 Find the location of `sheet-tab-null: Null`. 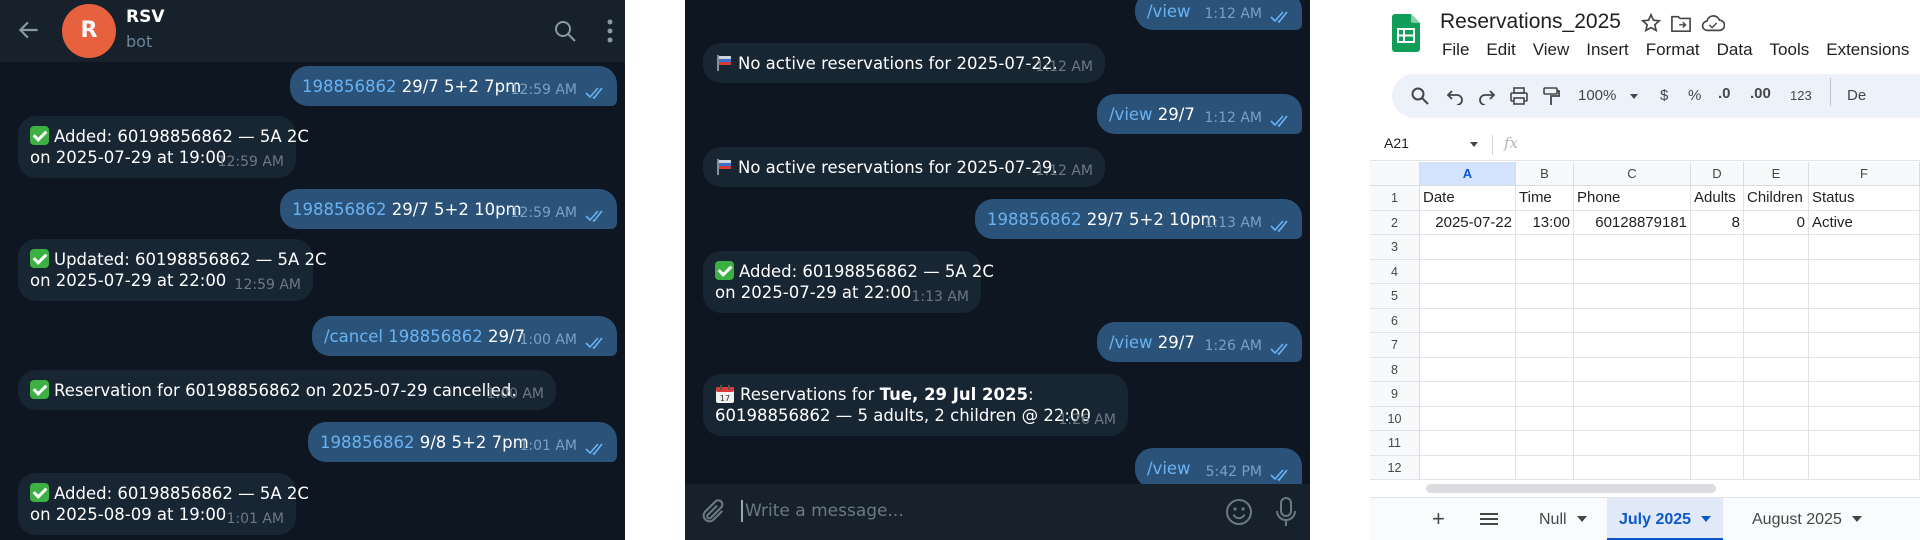

sheet-tab-null: Null is located at coordinates (1563, 519).